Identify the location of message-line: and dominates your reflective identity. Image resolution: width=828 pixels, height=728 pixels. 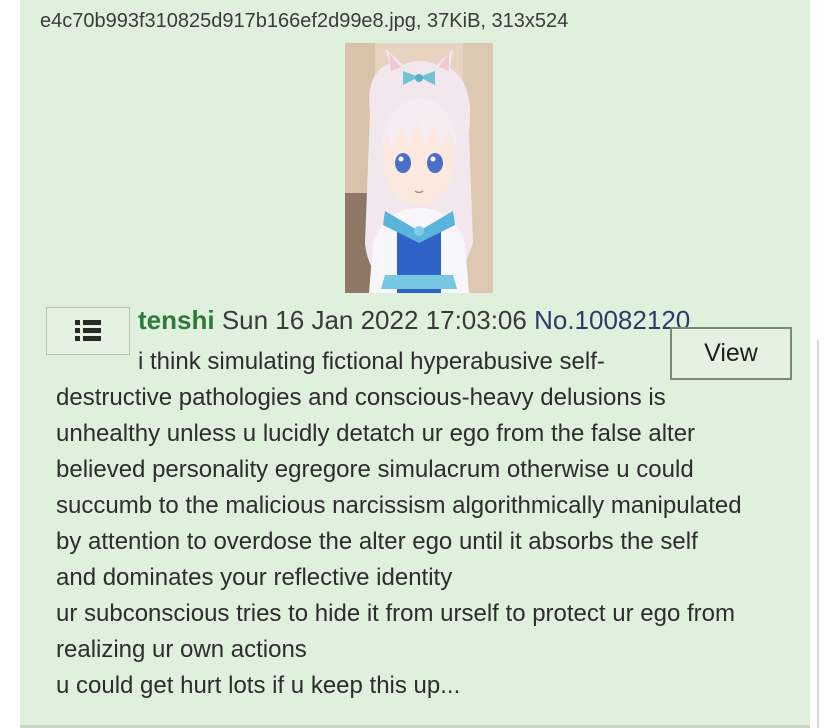
(254, 577).